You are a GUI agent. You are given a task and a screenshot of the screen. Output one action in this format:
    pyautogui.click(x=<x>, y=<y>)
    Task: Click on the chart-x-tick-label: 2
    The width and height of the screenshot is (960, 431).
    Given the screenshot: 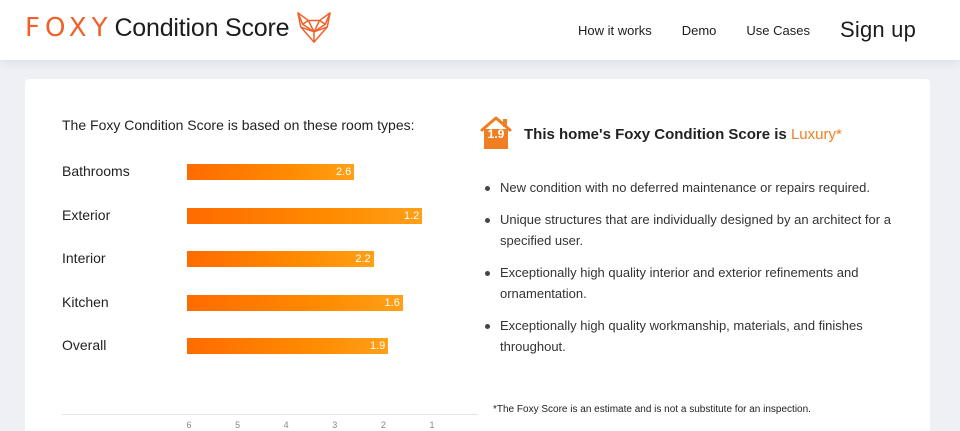 What is the action you would take?
    pyautogui.click(x=383, y=425)
    